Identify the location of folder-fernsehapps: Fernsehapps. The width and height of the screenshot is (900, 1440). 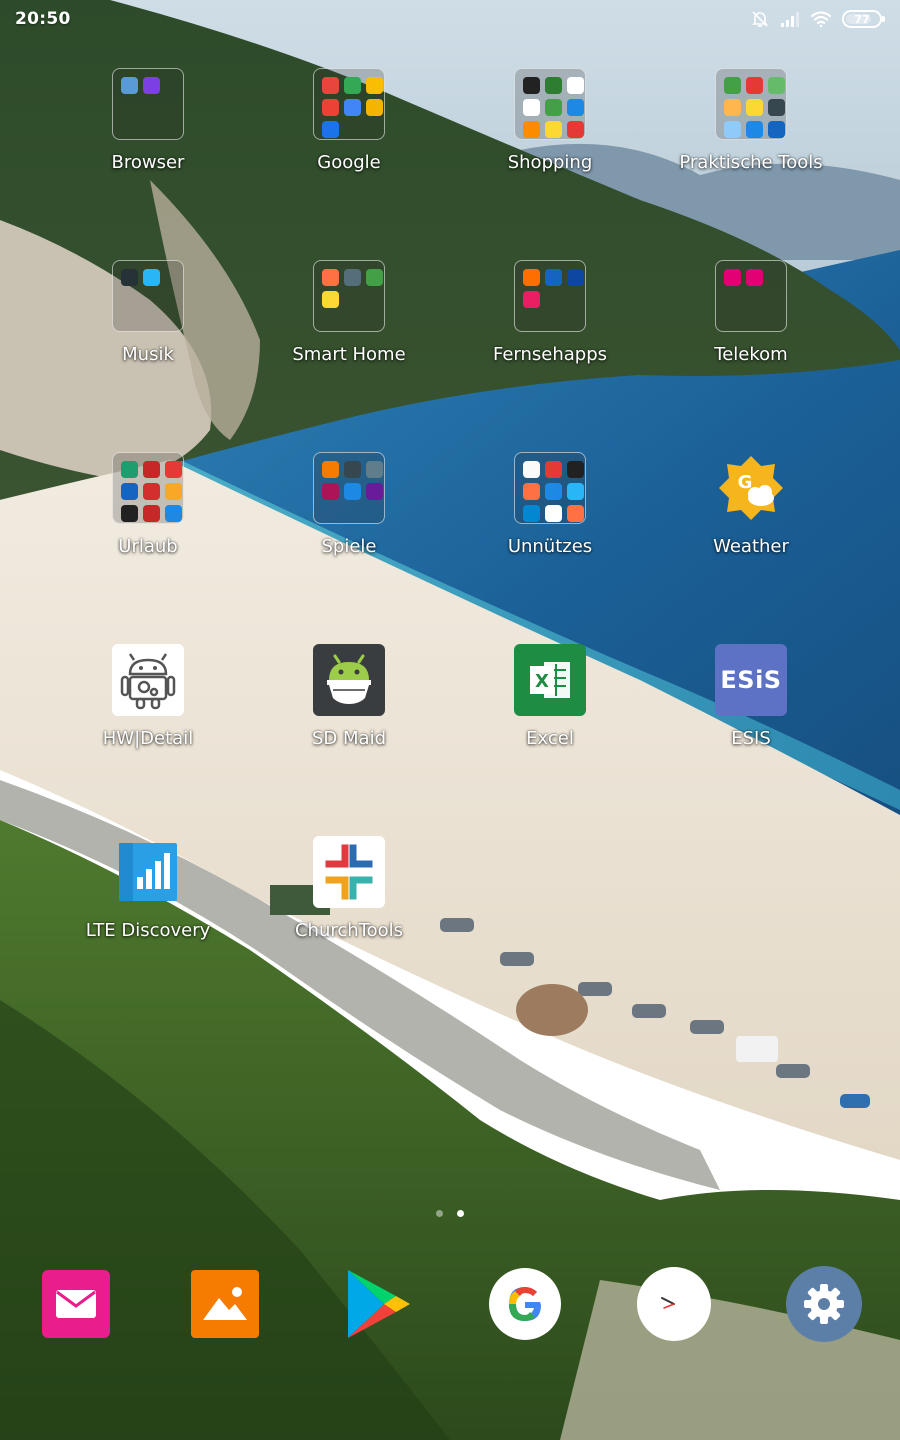
(550, 335).